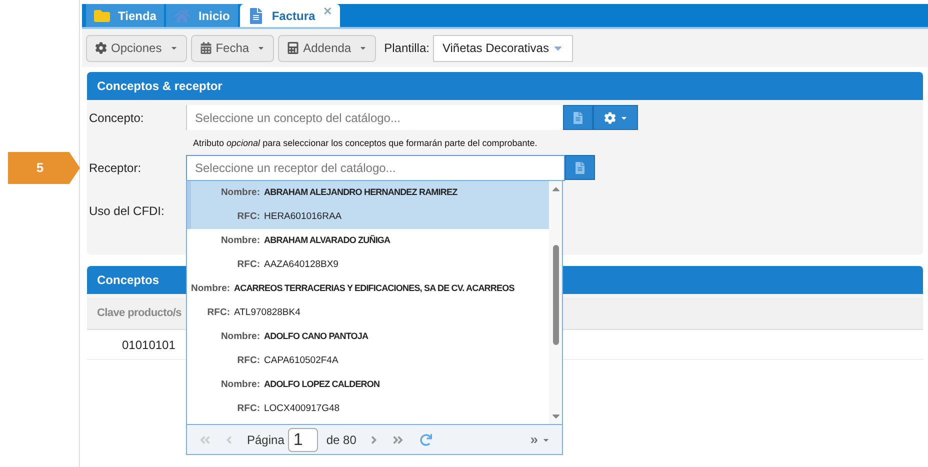  What do you see at coordinates (267, 313) in the screenshot?
I see `rfc-value: ATL970828BK4` at bounding box center [267, 313].